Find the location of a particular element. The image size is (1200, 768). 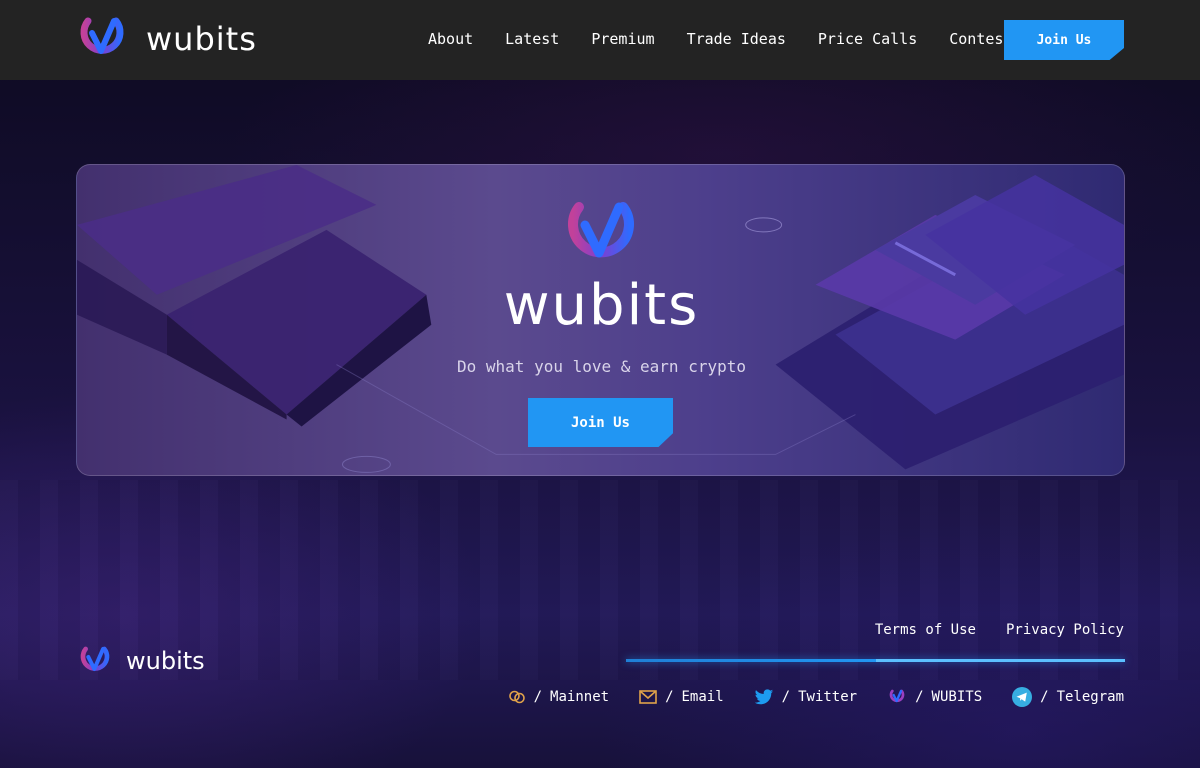

telegram-icon is located at coordinates (1022, 697).